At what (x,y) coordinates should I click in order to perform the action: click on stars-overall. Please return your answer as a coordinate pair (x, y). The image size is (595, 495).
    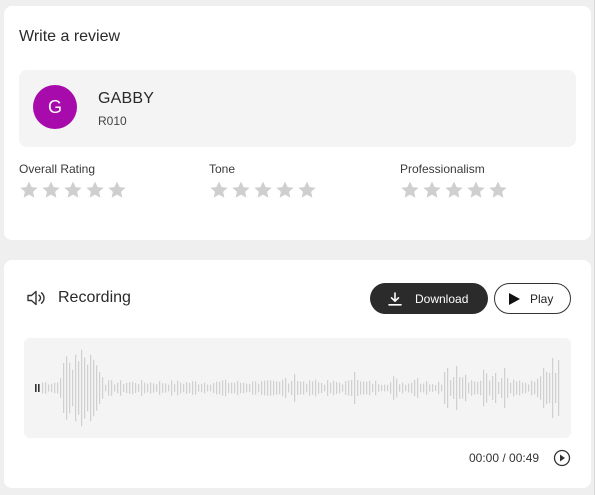
    Looking at the image, I should click on (73, 190).